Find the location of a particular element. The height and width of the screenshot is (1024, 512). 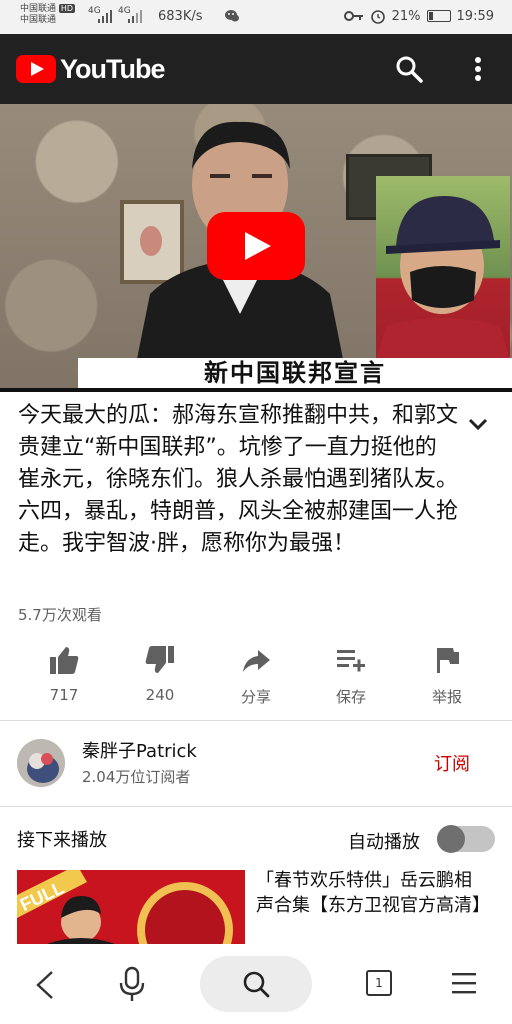

more-vert-icon is located at coordinates (478, 69).